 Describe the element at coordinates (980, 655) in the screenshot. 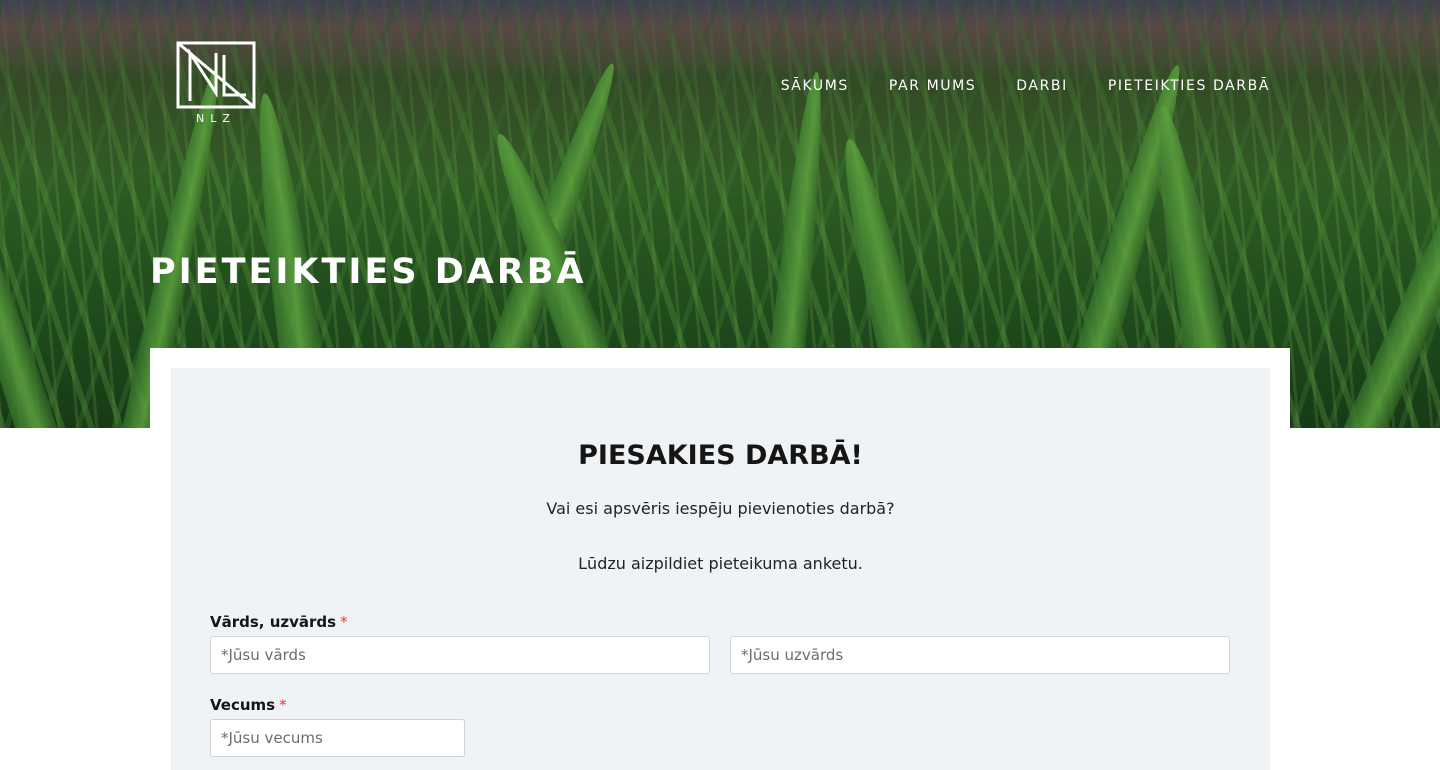

I see `last-name-input` at that location.